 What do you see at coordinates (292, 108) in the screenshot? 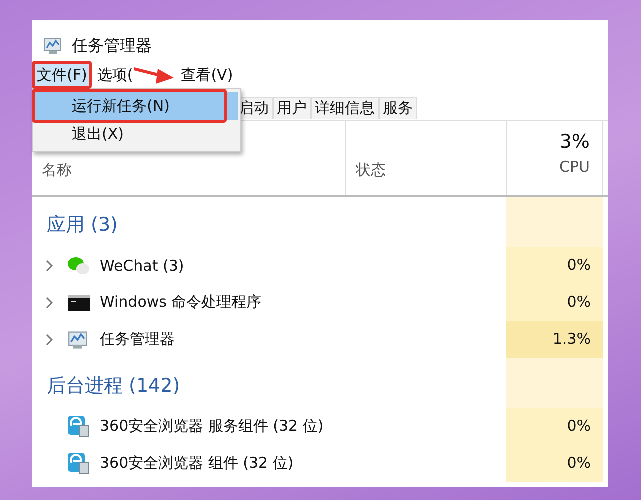
I see `tab: 用户` at bounding box center [292, 108].